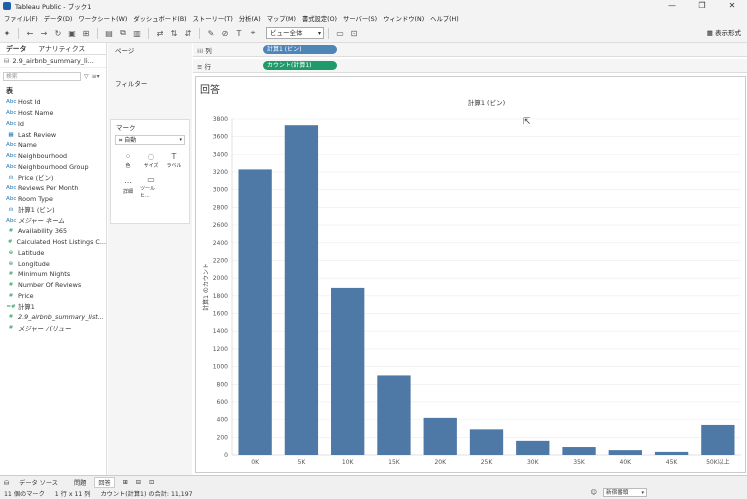  I want to click on list-view-icon: ≡▾, so click(96, 76).